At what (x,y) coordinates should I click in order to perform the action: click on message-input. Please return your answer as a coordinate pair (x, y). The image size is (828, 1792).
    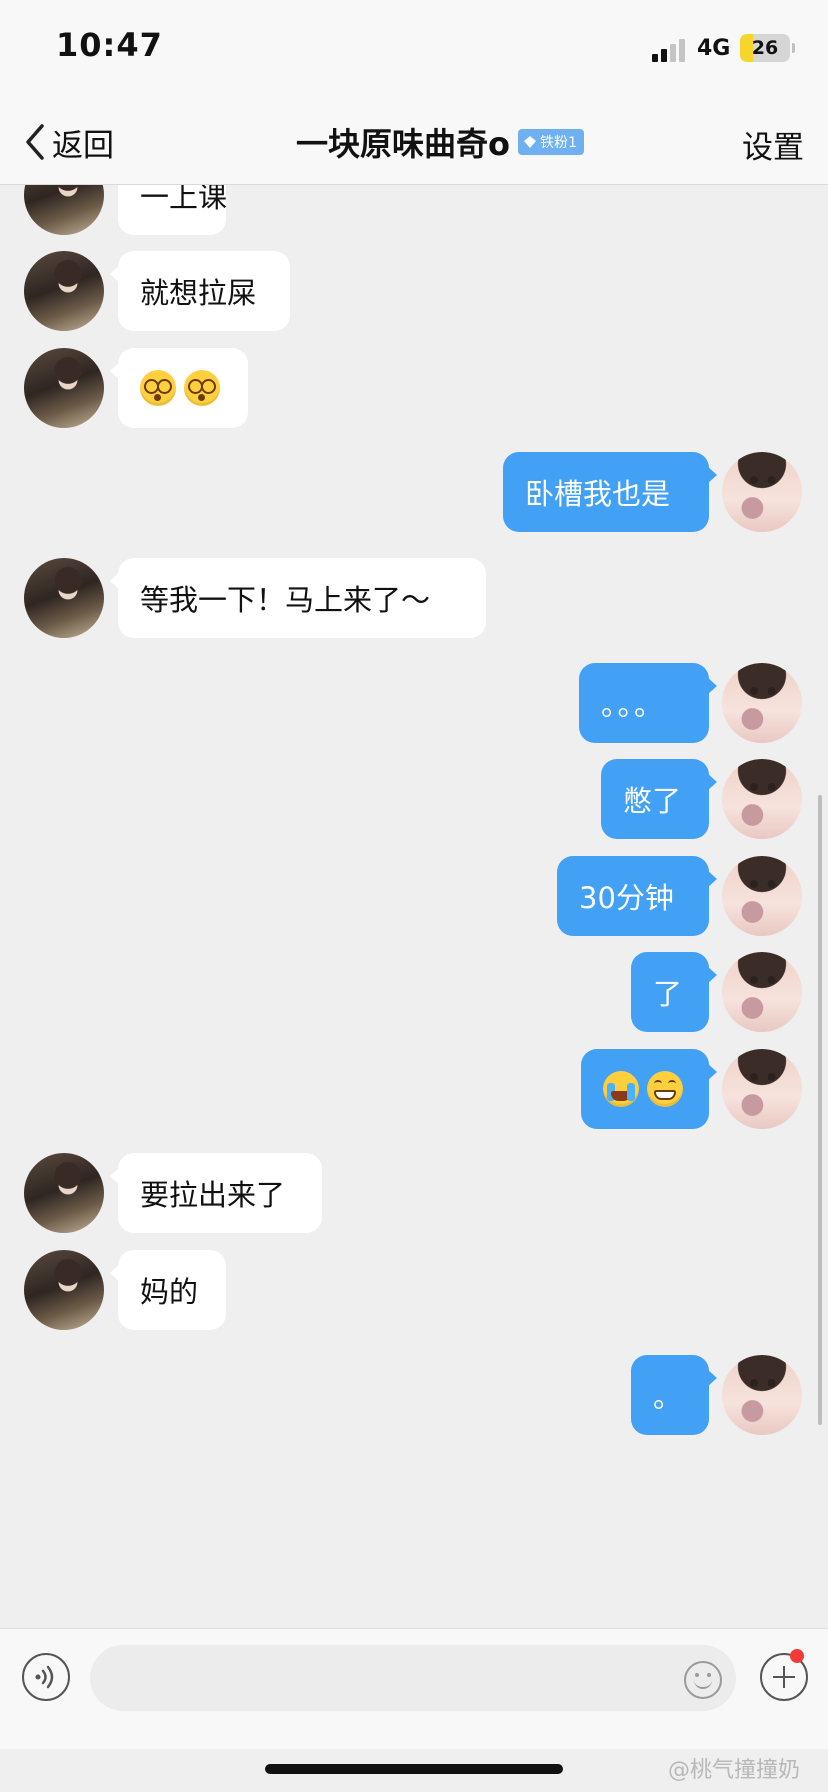
    Looking at the image, I should click on (413, 1678).